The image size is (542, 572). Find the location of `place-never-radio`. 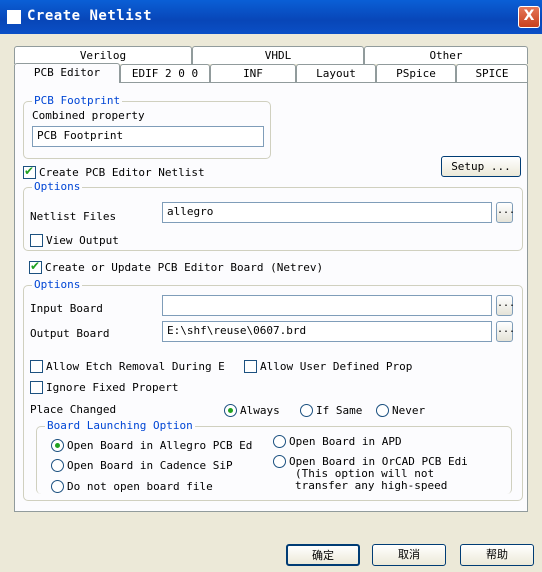

place-never-radio is located at coordinates (382, 410).